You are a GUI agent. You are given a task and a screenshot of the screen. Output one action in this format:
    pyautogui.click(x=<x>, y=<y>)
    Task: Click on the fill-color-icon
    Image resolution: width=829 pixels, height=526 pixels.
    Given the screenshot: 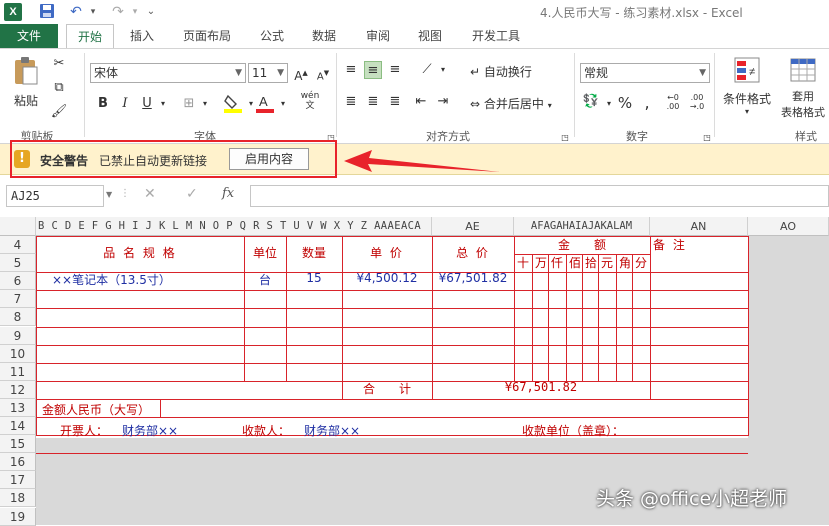 What is the action you would take?
    pyautogui.click(x=233, y=103)
    